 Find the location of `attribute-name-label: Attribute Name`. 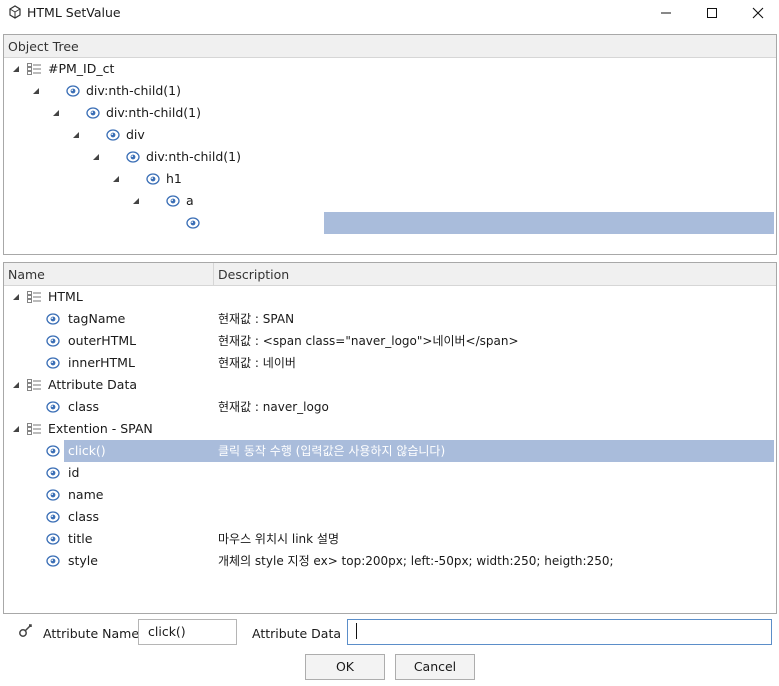

attribute-name-label: Attribute Name is located at coordinates (91, 633).